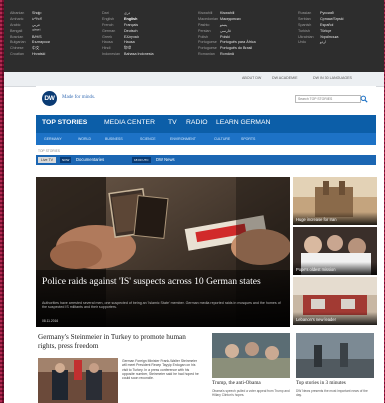 The width and height of the screenshot is (385, 403). I want to click on subnav-business: BUSINESS, so click(114, 139).